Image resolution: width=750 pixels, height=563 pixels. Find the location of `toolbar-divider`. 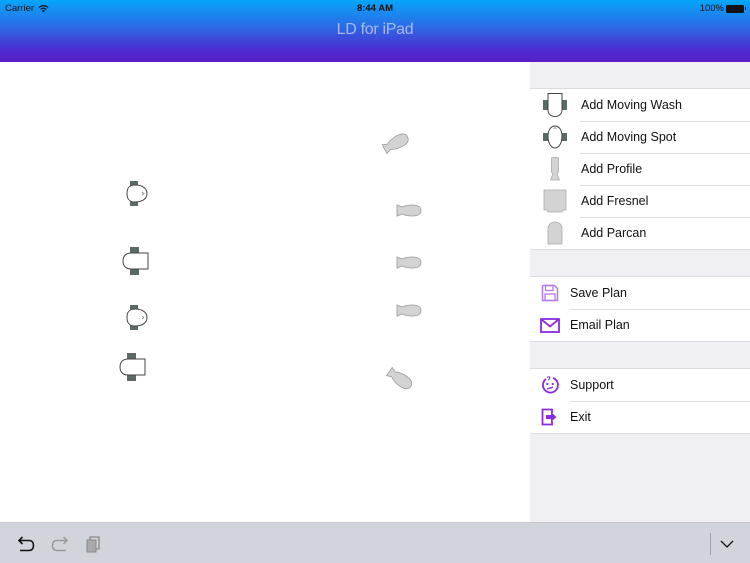

toolbar-divider is located at coordinates (710, 544).